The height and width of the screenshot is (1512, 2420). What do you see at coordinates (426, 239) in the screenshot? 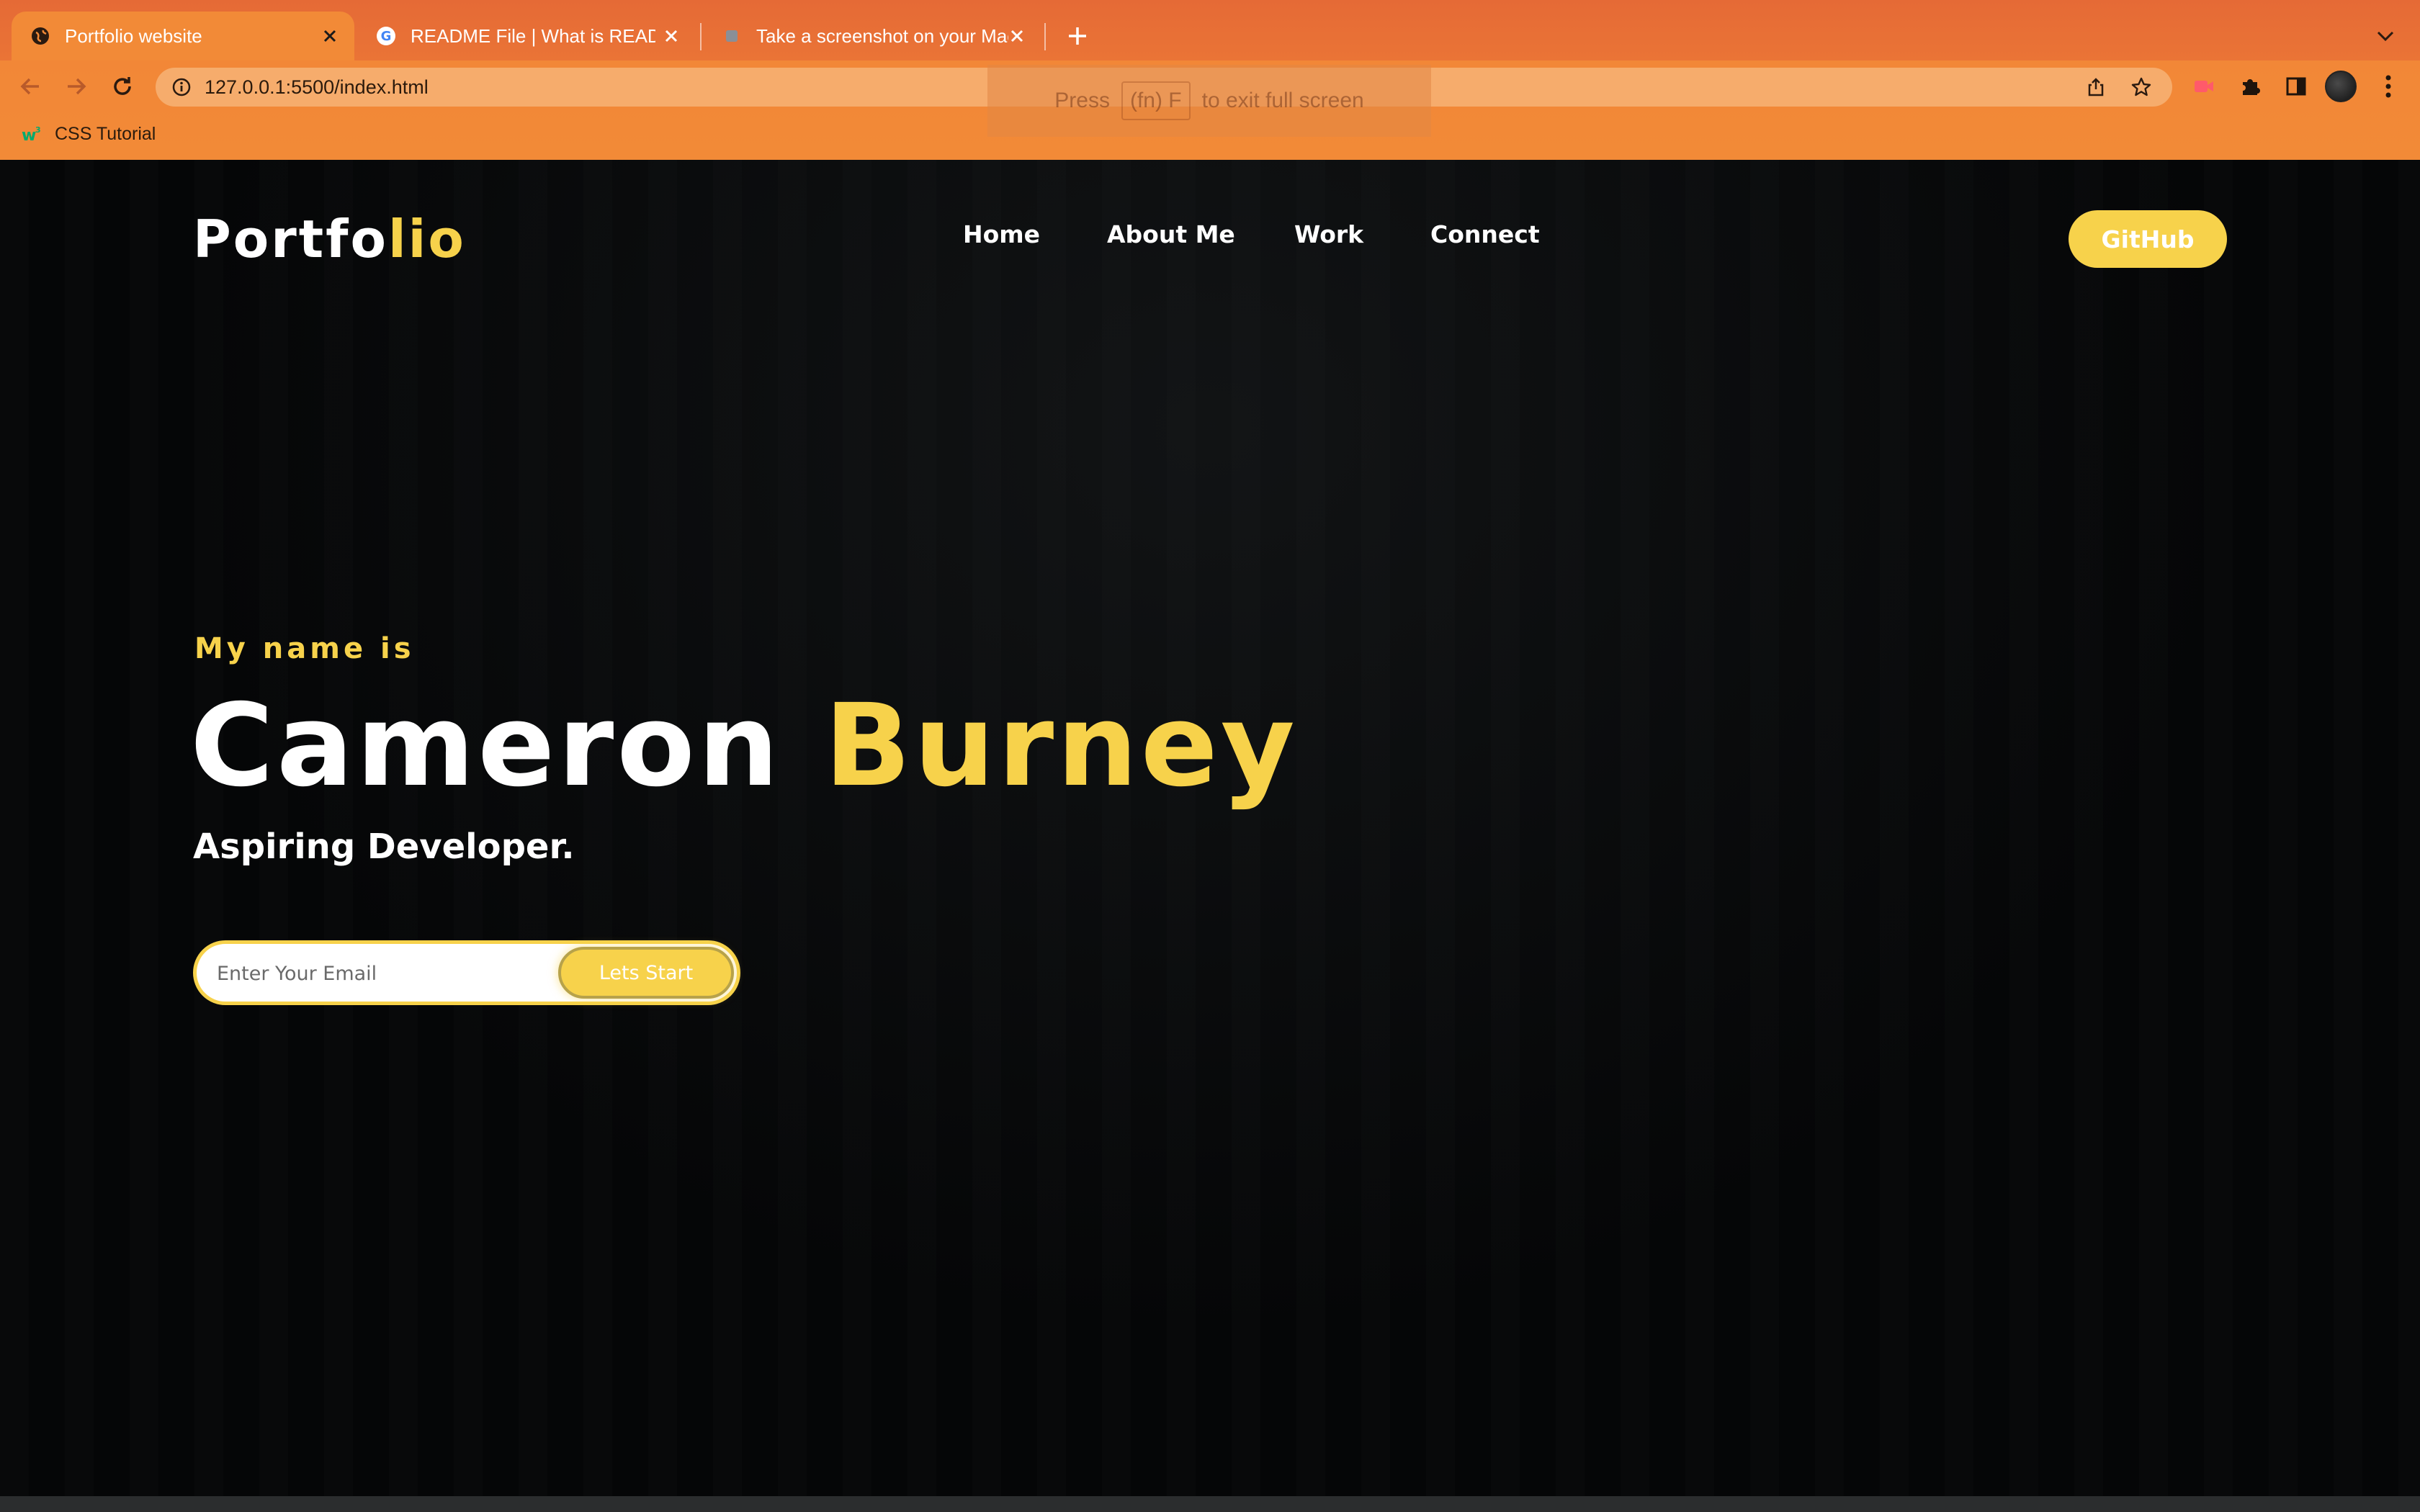
I see `logo-accent-text: lio` at bounding box center [426, 239].